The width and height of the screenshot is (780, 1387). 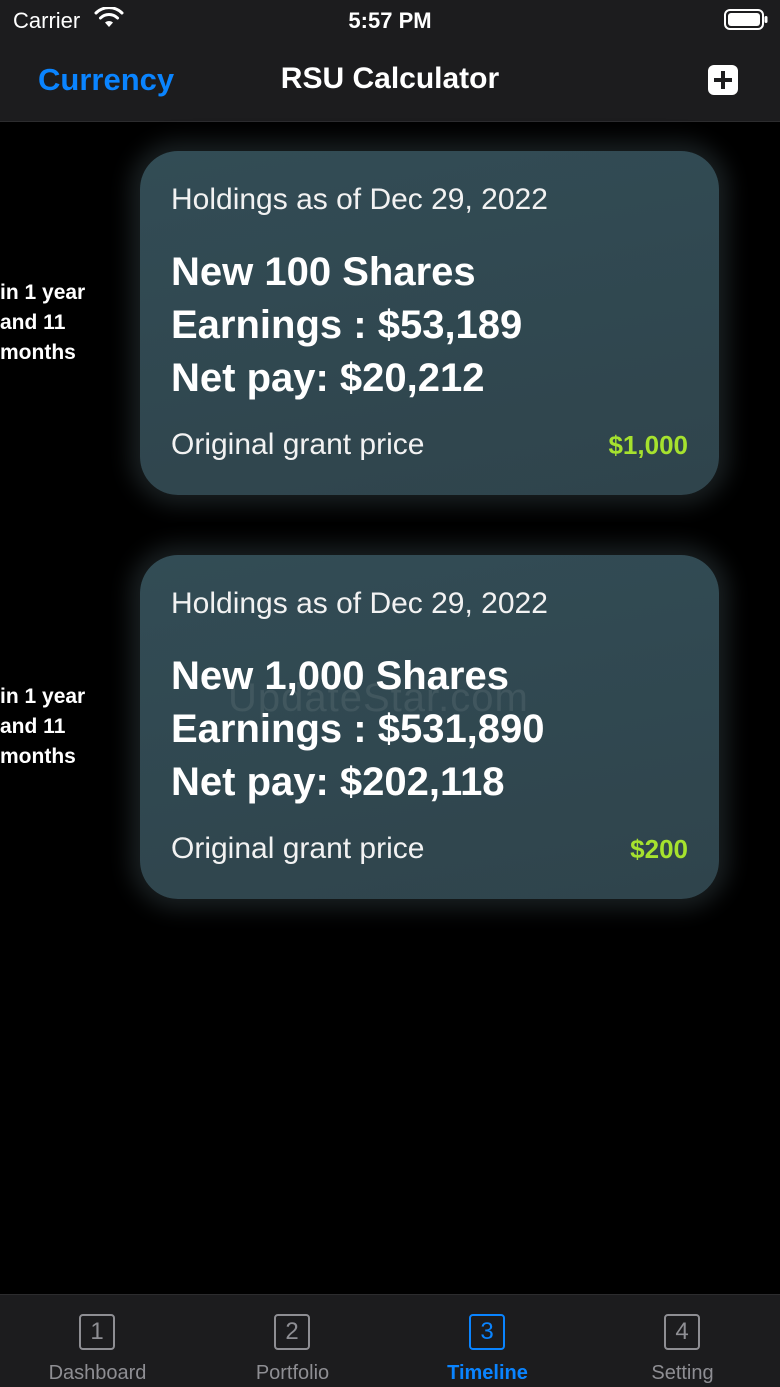 What do you see at coordinates (723, 80) in the screenshot?
I see `plus-square-icon` at bounding box center [723, 80].